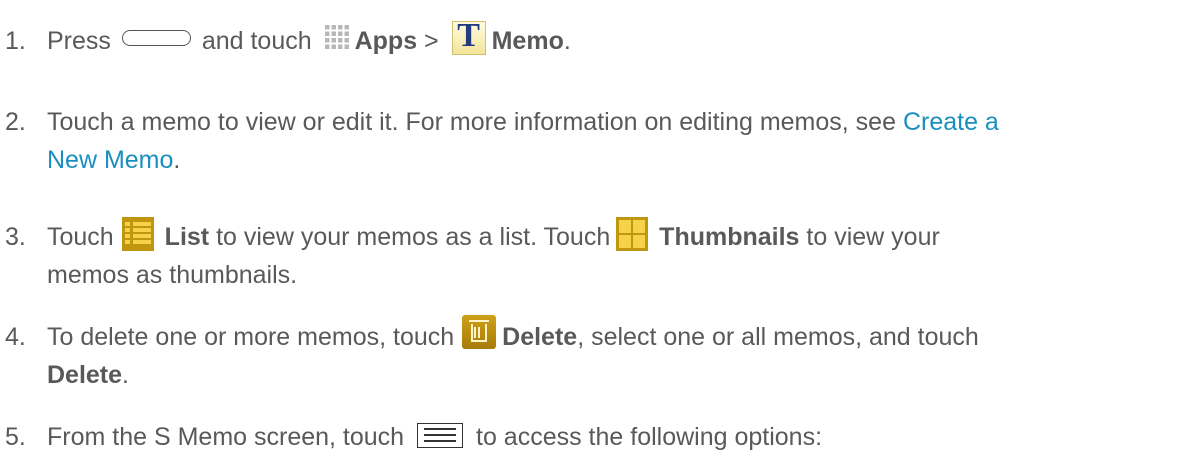 This screenshot has width=1184, height=456. Describe the element at coordinates (632, 234) in the screenshot. I see `thumbnails-icon` at that location.